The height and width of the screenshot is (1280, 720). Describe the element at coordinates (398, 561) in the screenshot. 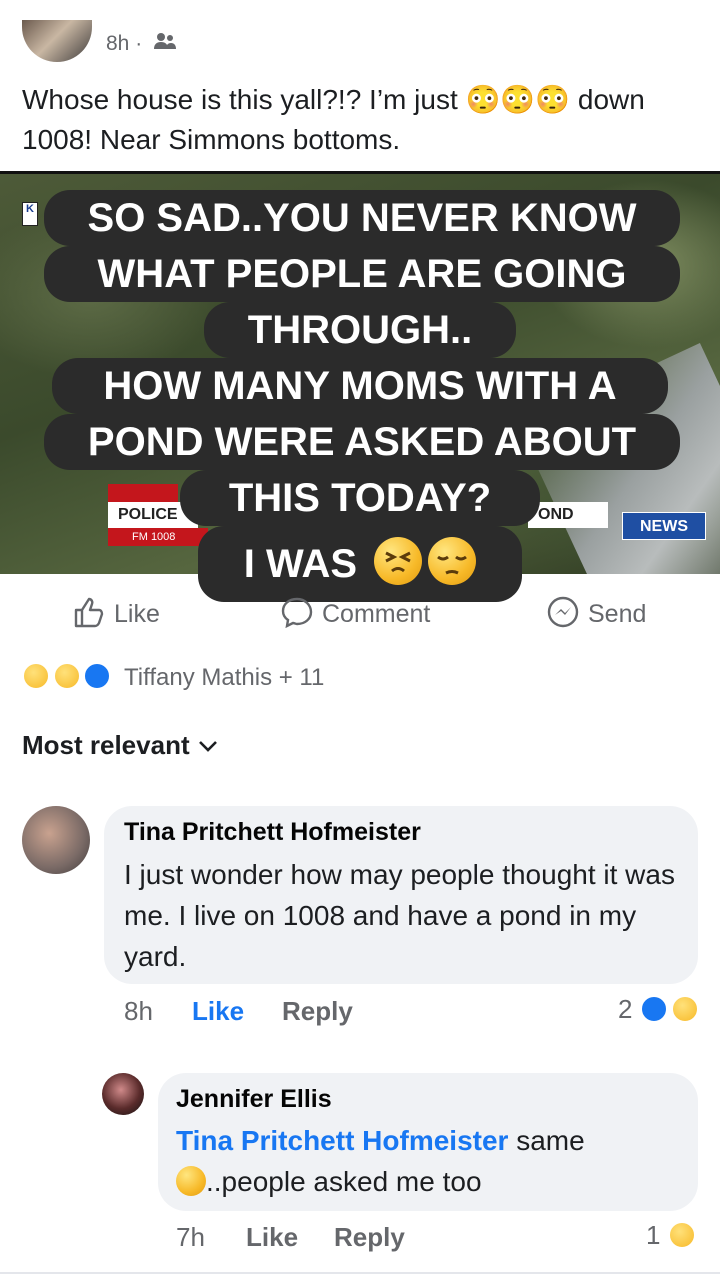

I see `squinting-face-icon` at that location.